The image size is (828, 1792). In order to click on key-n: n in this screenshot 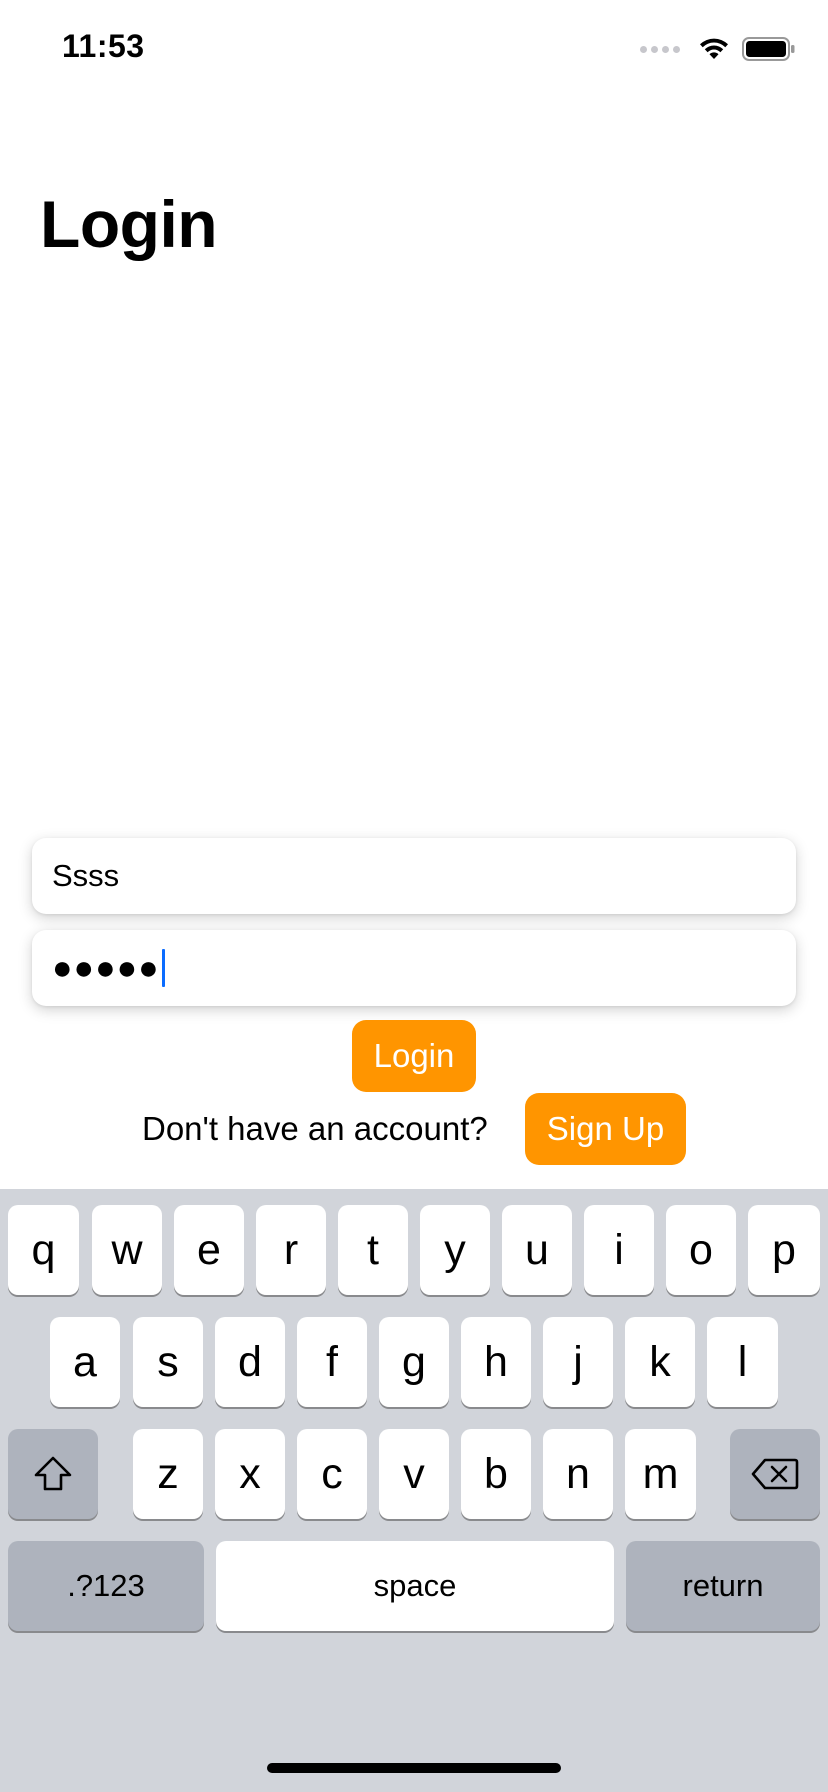, I will do `click(578, 1474)`.